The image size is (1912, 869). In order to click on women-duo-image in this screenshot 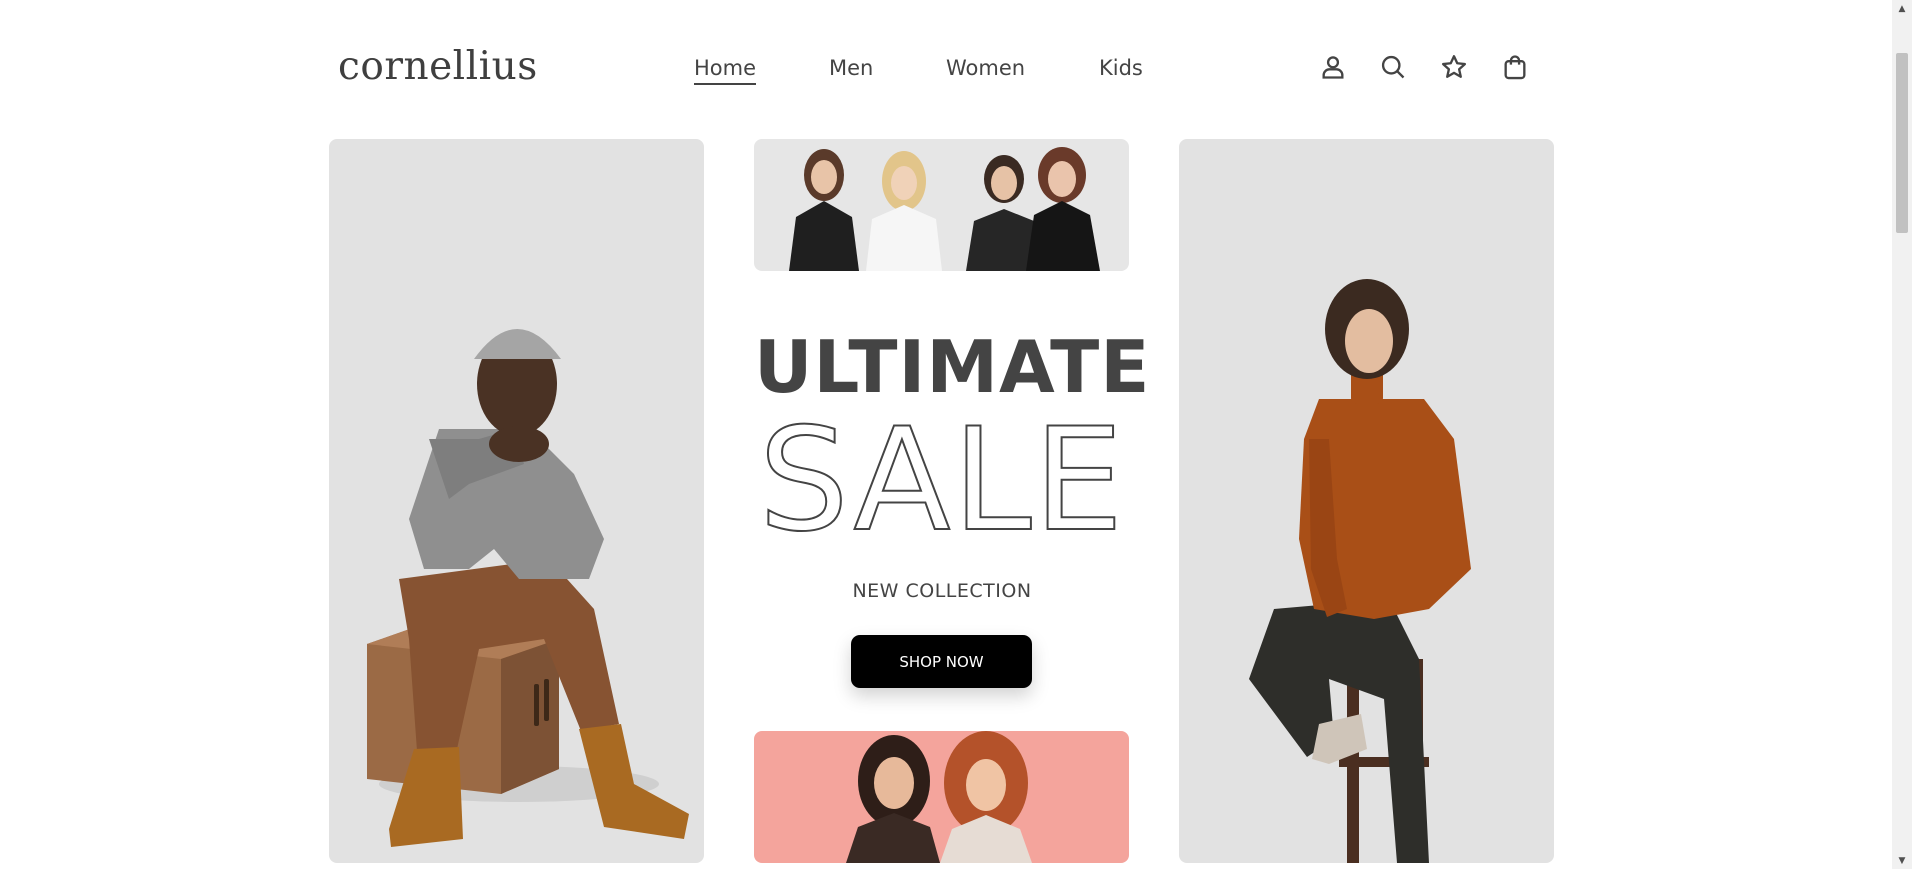, I will do `click(941, 797)`.